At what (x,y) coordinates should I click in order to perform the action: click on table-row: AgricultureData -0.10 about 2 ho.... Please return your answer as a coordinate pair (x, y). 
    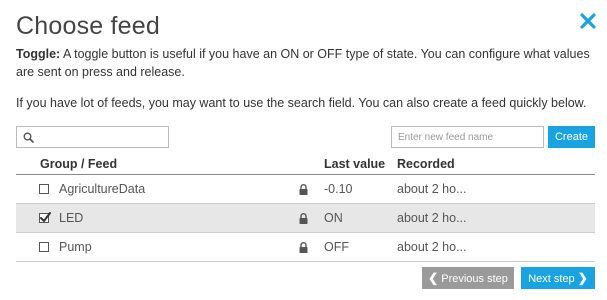
    Looking at the image, I should click on (305, 189).